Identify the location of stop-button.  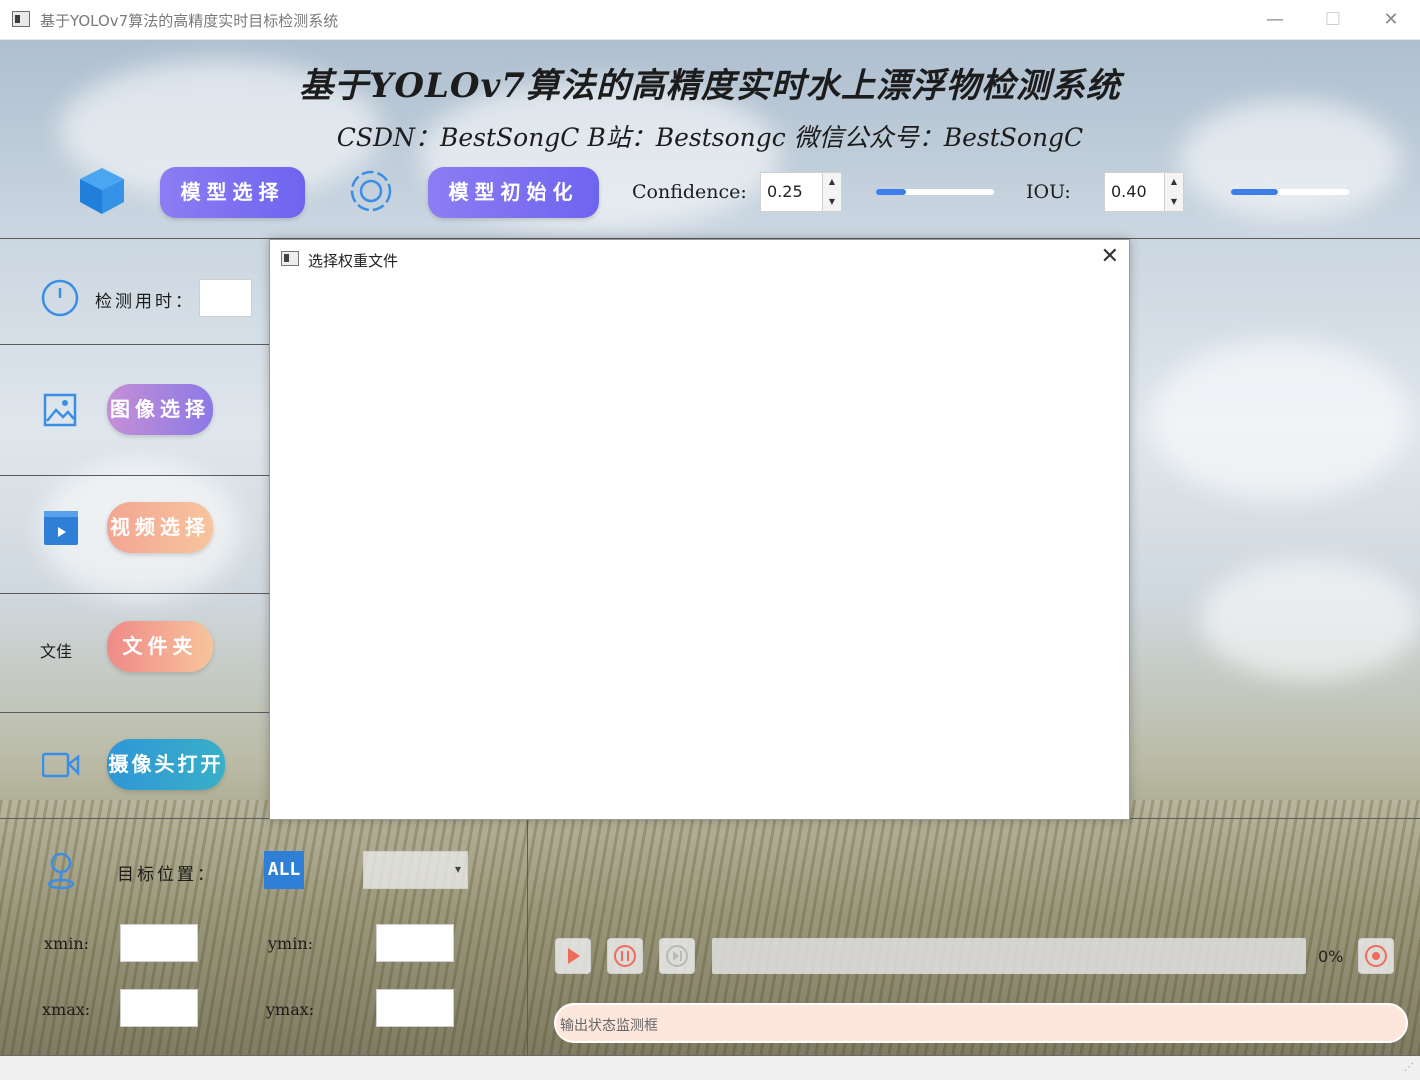
(1376, 956).